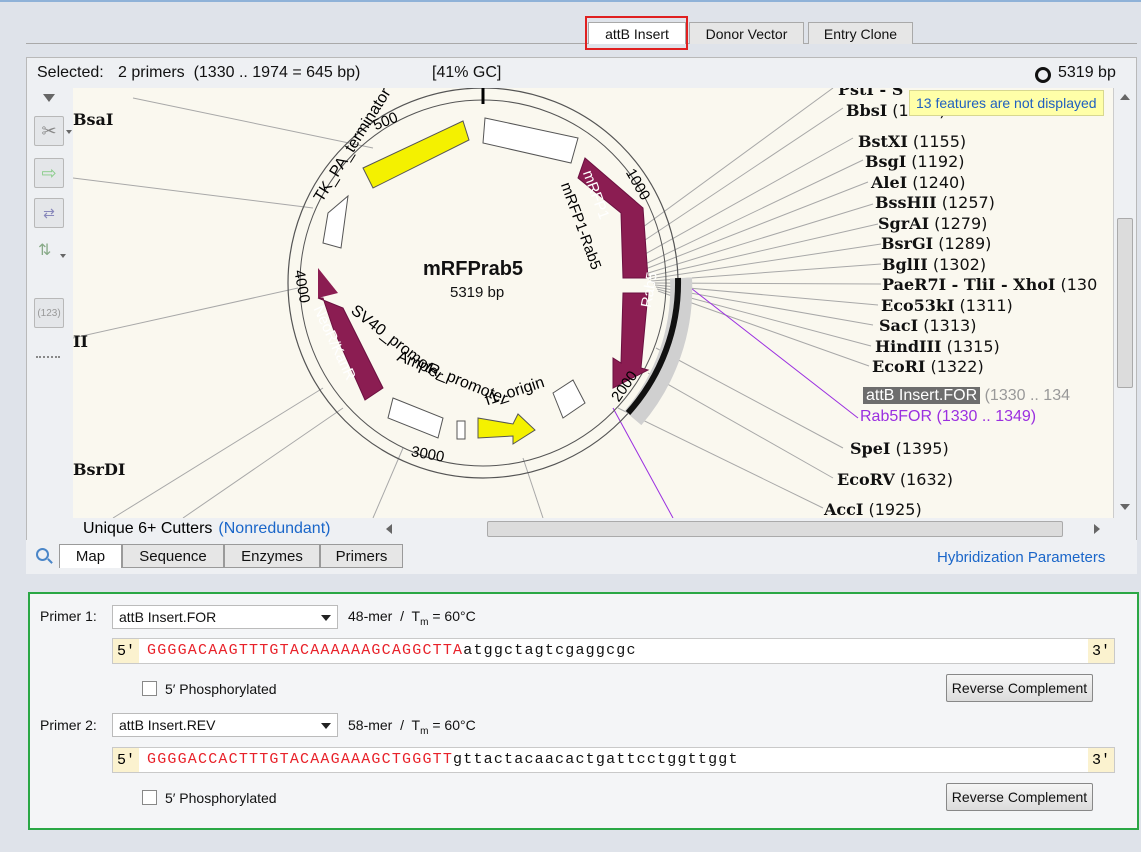  What do you see at coordinates (860, 33) in the screenshot?
I see `tab-entry-clone: Entry Clone` at bounding box center [860, 33].